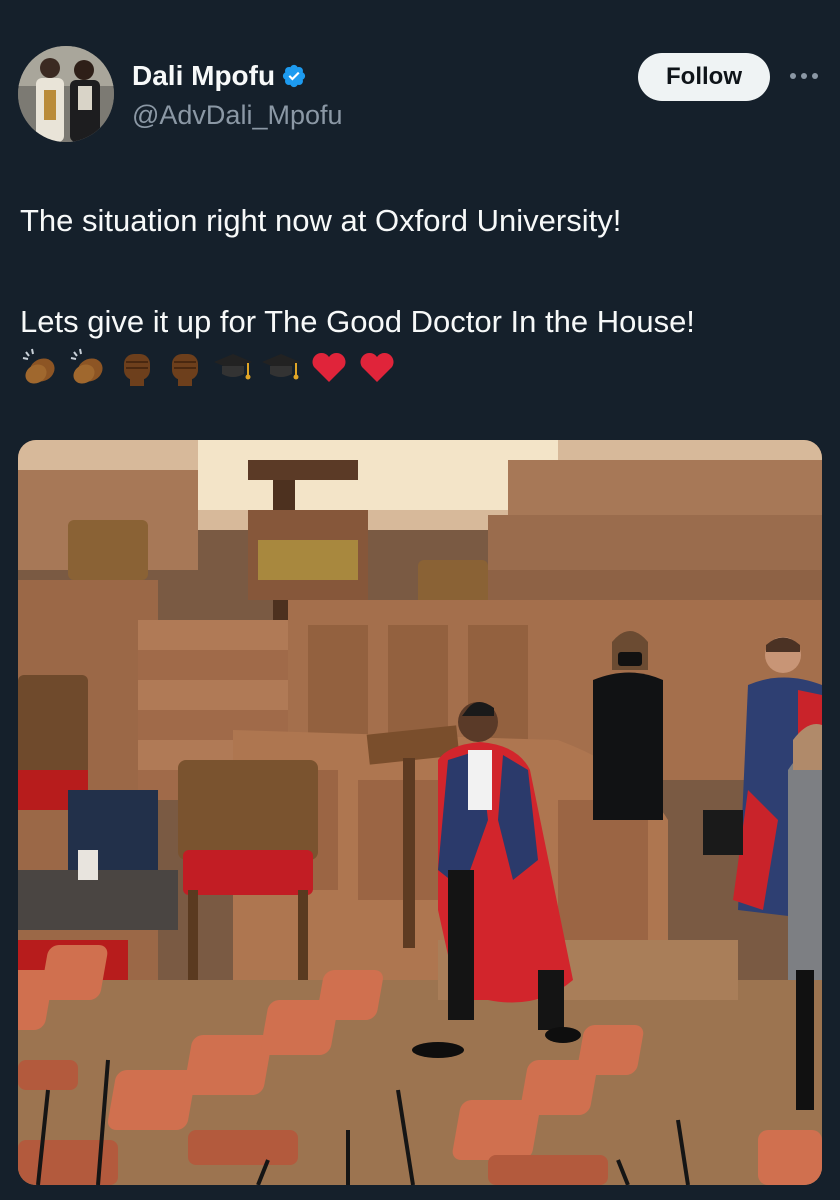  Describe the element at coordinates (704, 77) in the screenshot. I see `follow-button: Follow` at that location.